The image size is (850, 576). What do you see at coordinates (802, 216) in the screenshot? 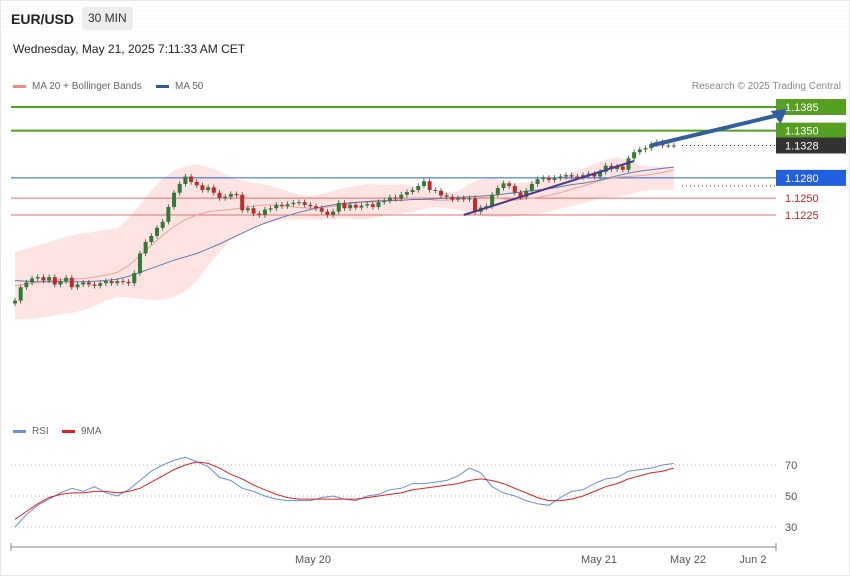
I see `level-label-1.1225: 1.1225` at bounding box center [802, 216].